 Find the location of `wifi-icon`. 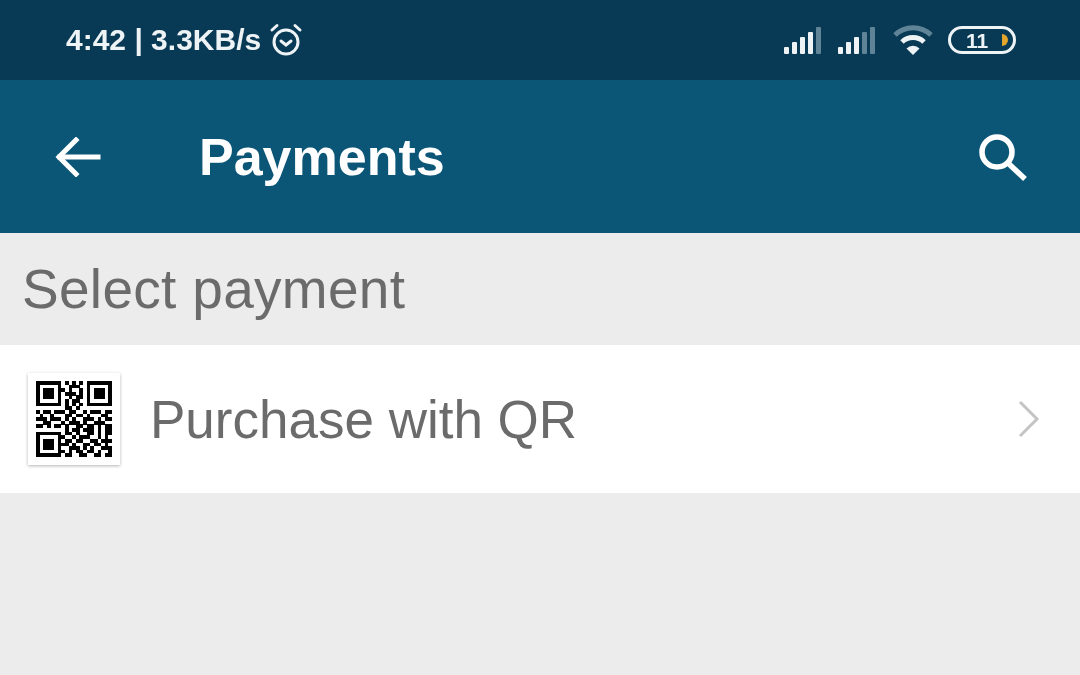

wifi-icon is located at coordinates (913, 40).